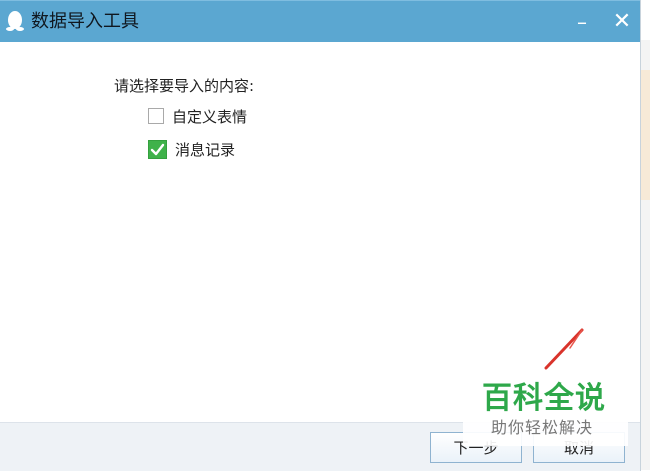  Describe the element at coordinates (320, 21) in the screenshot. I see `title-bar: 数据导入工具 – ✕` at that location.